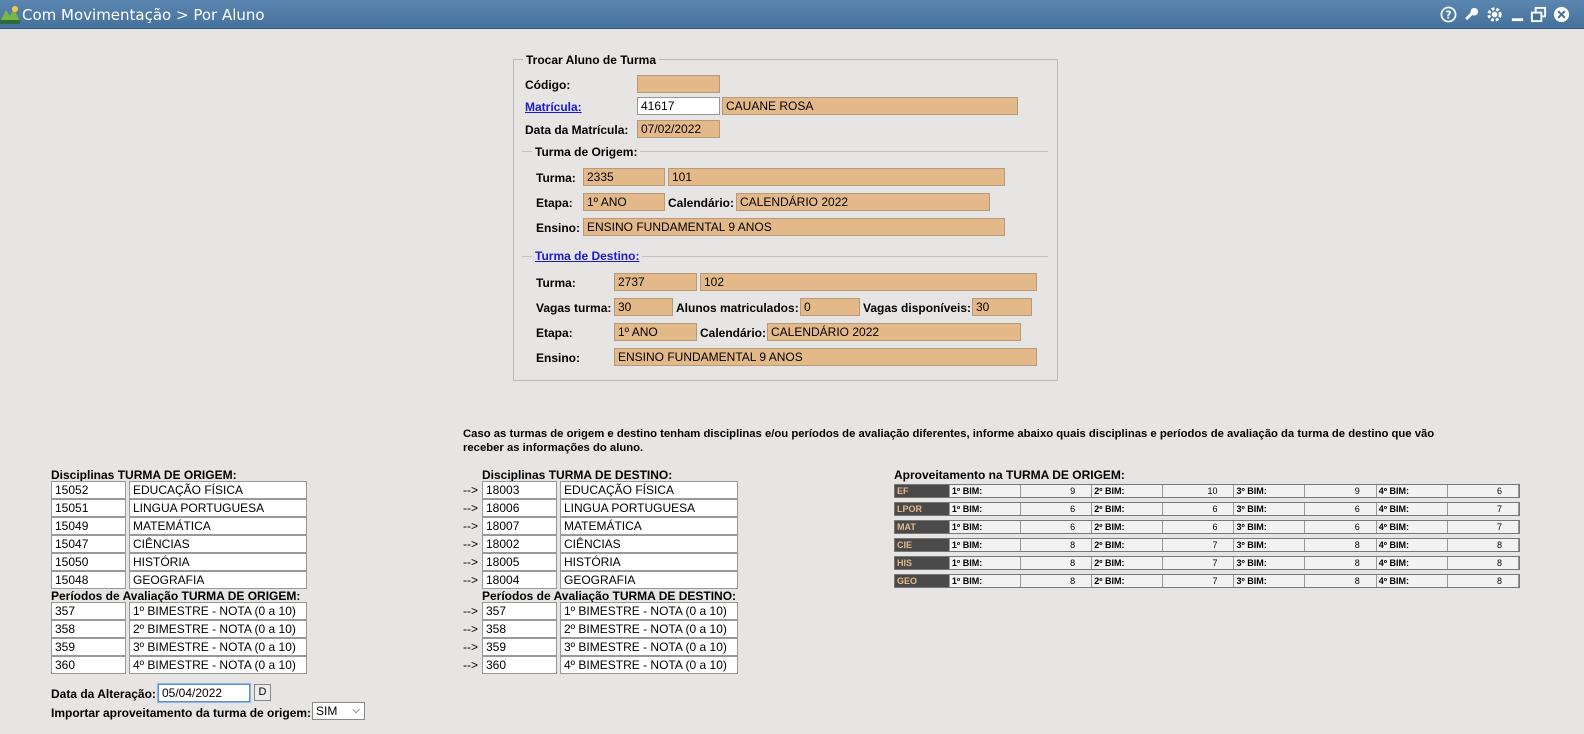 This screenshot has height=734, width=1584. I want to click on disc_origem-code-field: 15052, so click(88, 490).